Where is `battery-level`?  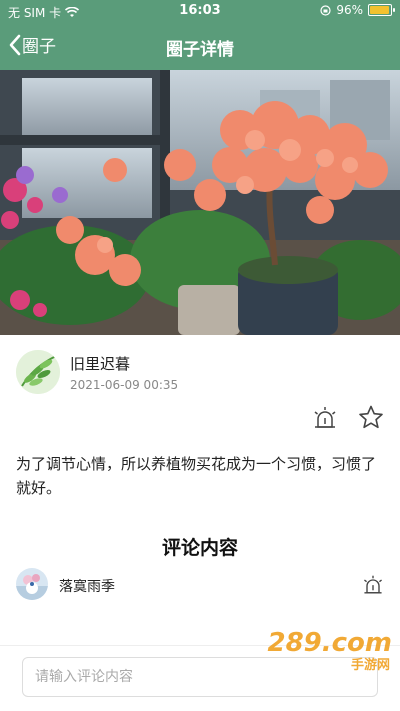
battery-level is located at coordinates (380, 10).